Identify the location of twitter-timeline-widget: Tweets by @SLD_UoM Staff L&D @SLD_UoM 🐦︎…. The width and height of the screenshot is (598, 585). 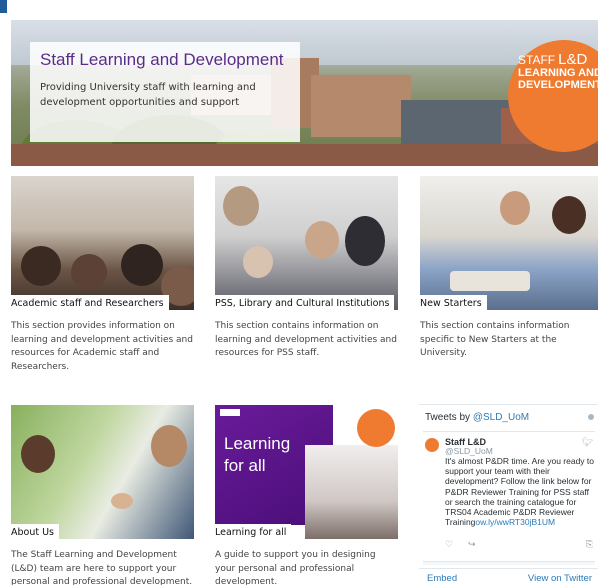
(508, 494).